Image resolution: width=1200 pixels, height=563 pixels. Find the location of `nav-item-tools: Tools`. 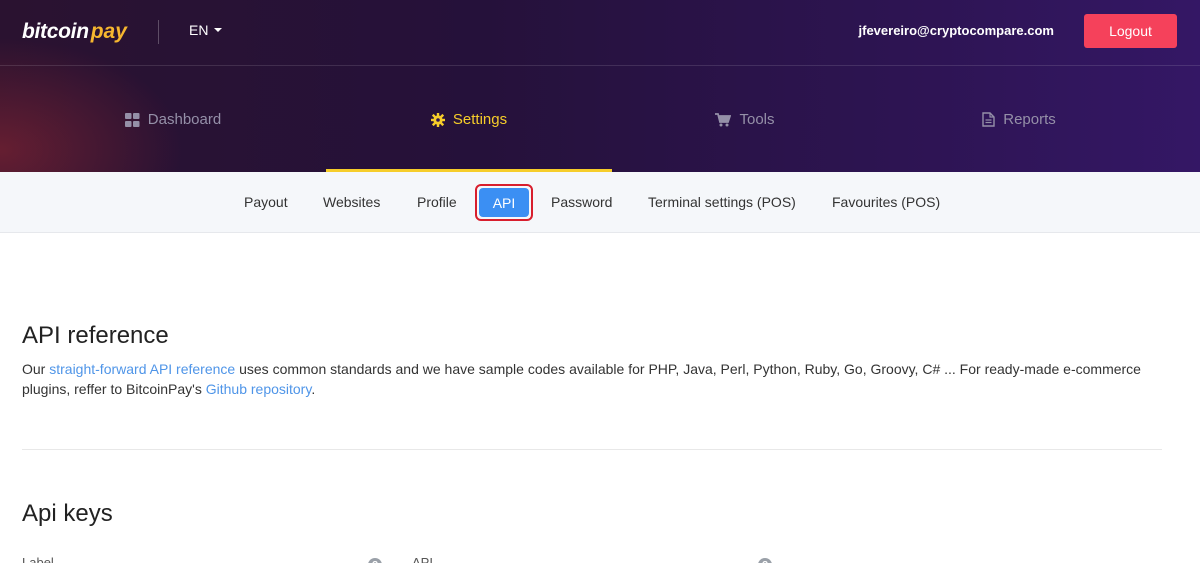

nav-item-tools: Tools is located at coordinates (745, 119).